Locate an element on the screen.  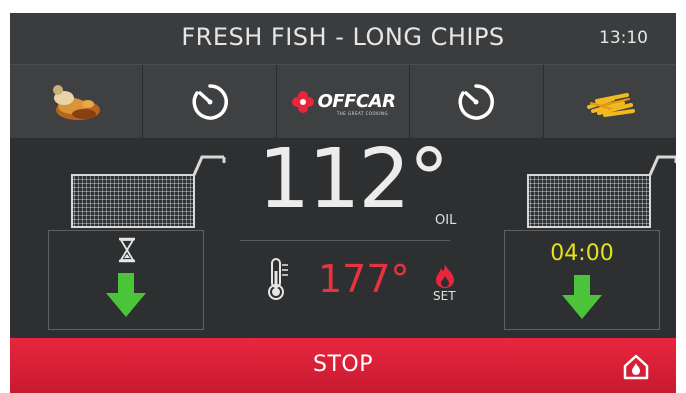
fish-program-icon is located at coordinates (77, 102).